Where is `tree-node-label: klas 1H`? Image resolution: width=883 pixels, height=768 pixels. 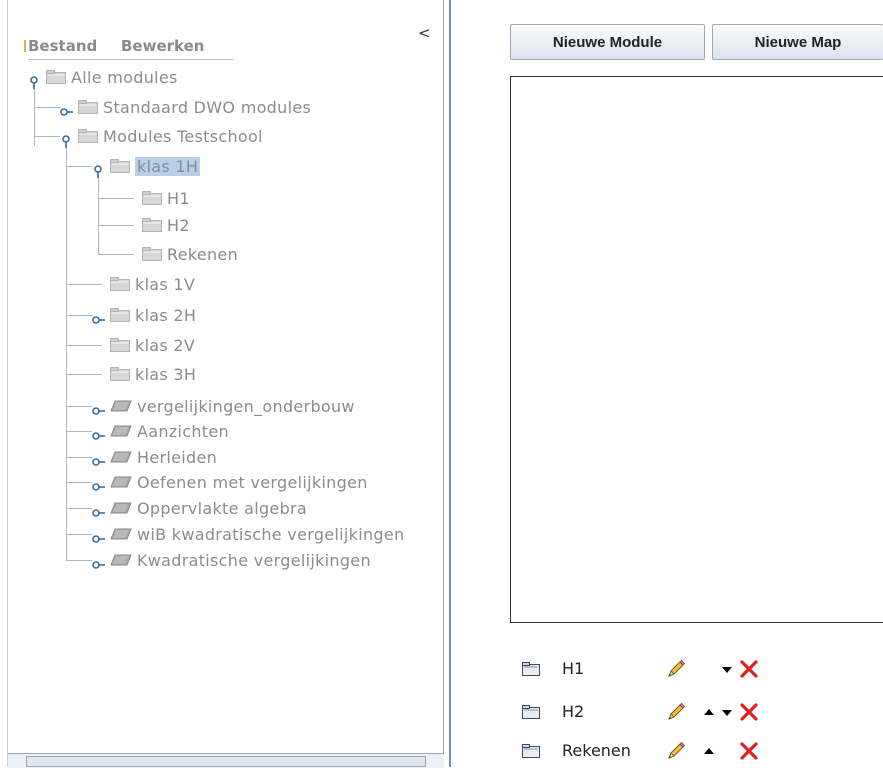
tree-node-label: klas 1H is located at coordinates (168, 166).